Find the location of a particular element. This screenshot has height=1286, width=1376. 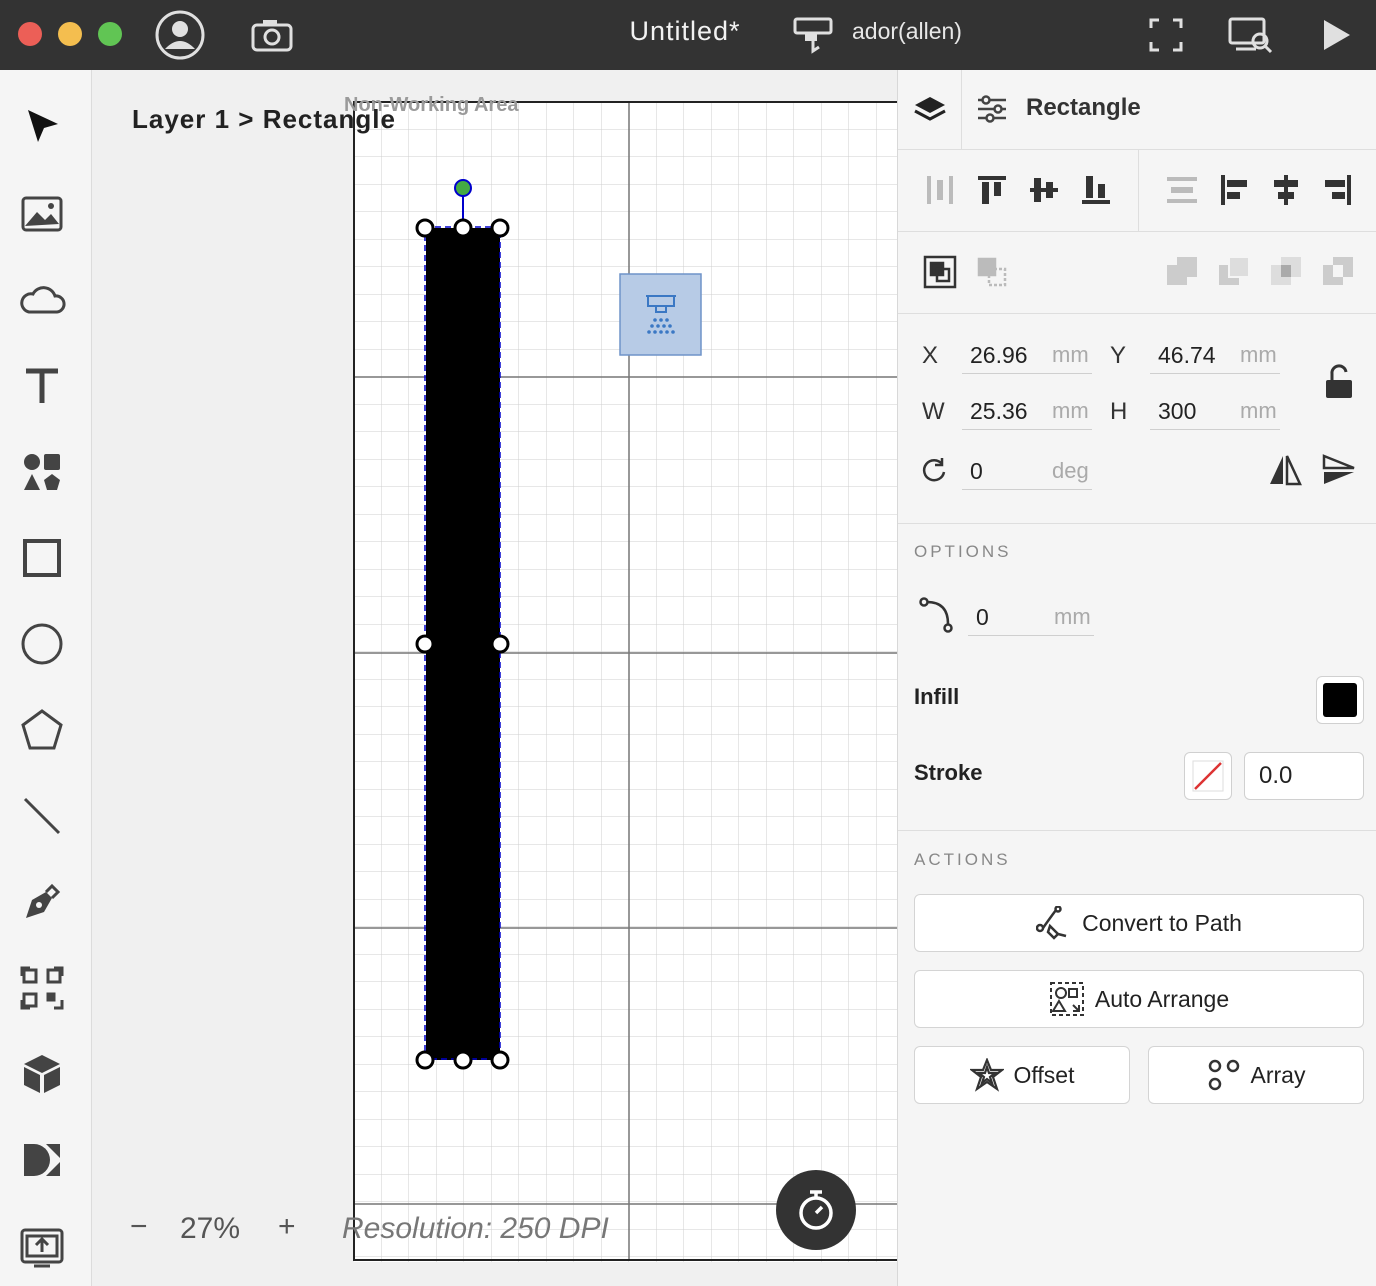

offset-button: Offset is located at coordinates (1022, 1075).